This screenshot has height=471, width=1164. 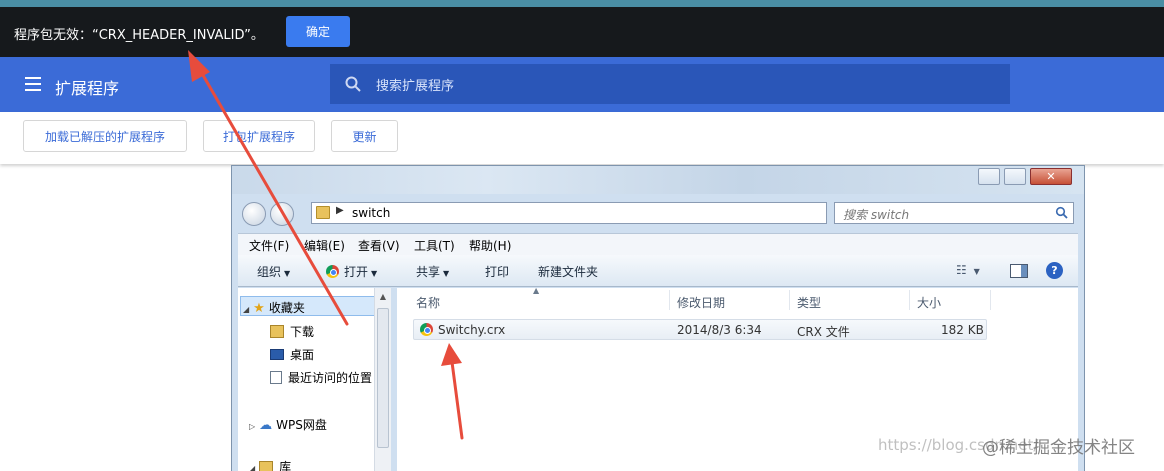 What do you see at coordinates (658, 180) in the screenshot?
I see `window-titlebar` at bounding box center [658, 180].